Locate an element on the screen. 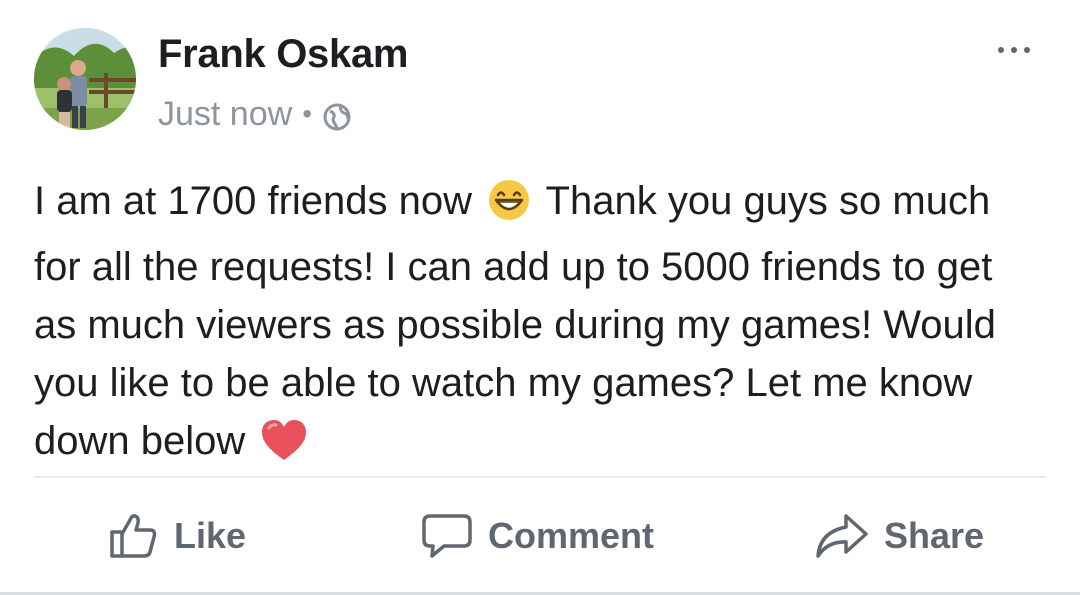 The width and height of the screenshot is (1080, 595). thumbs-up-icon is located at coordinates (134, 536).